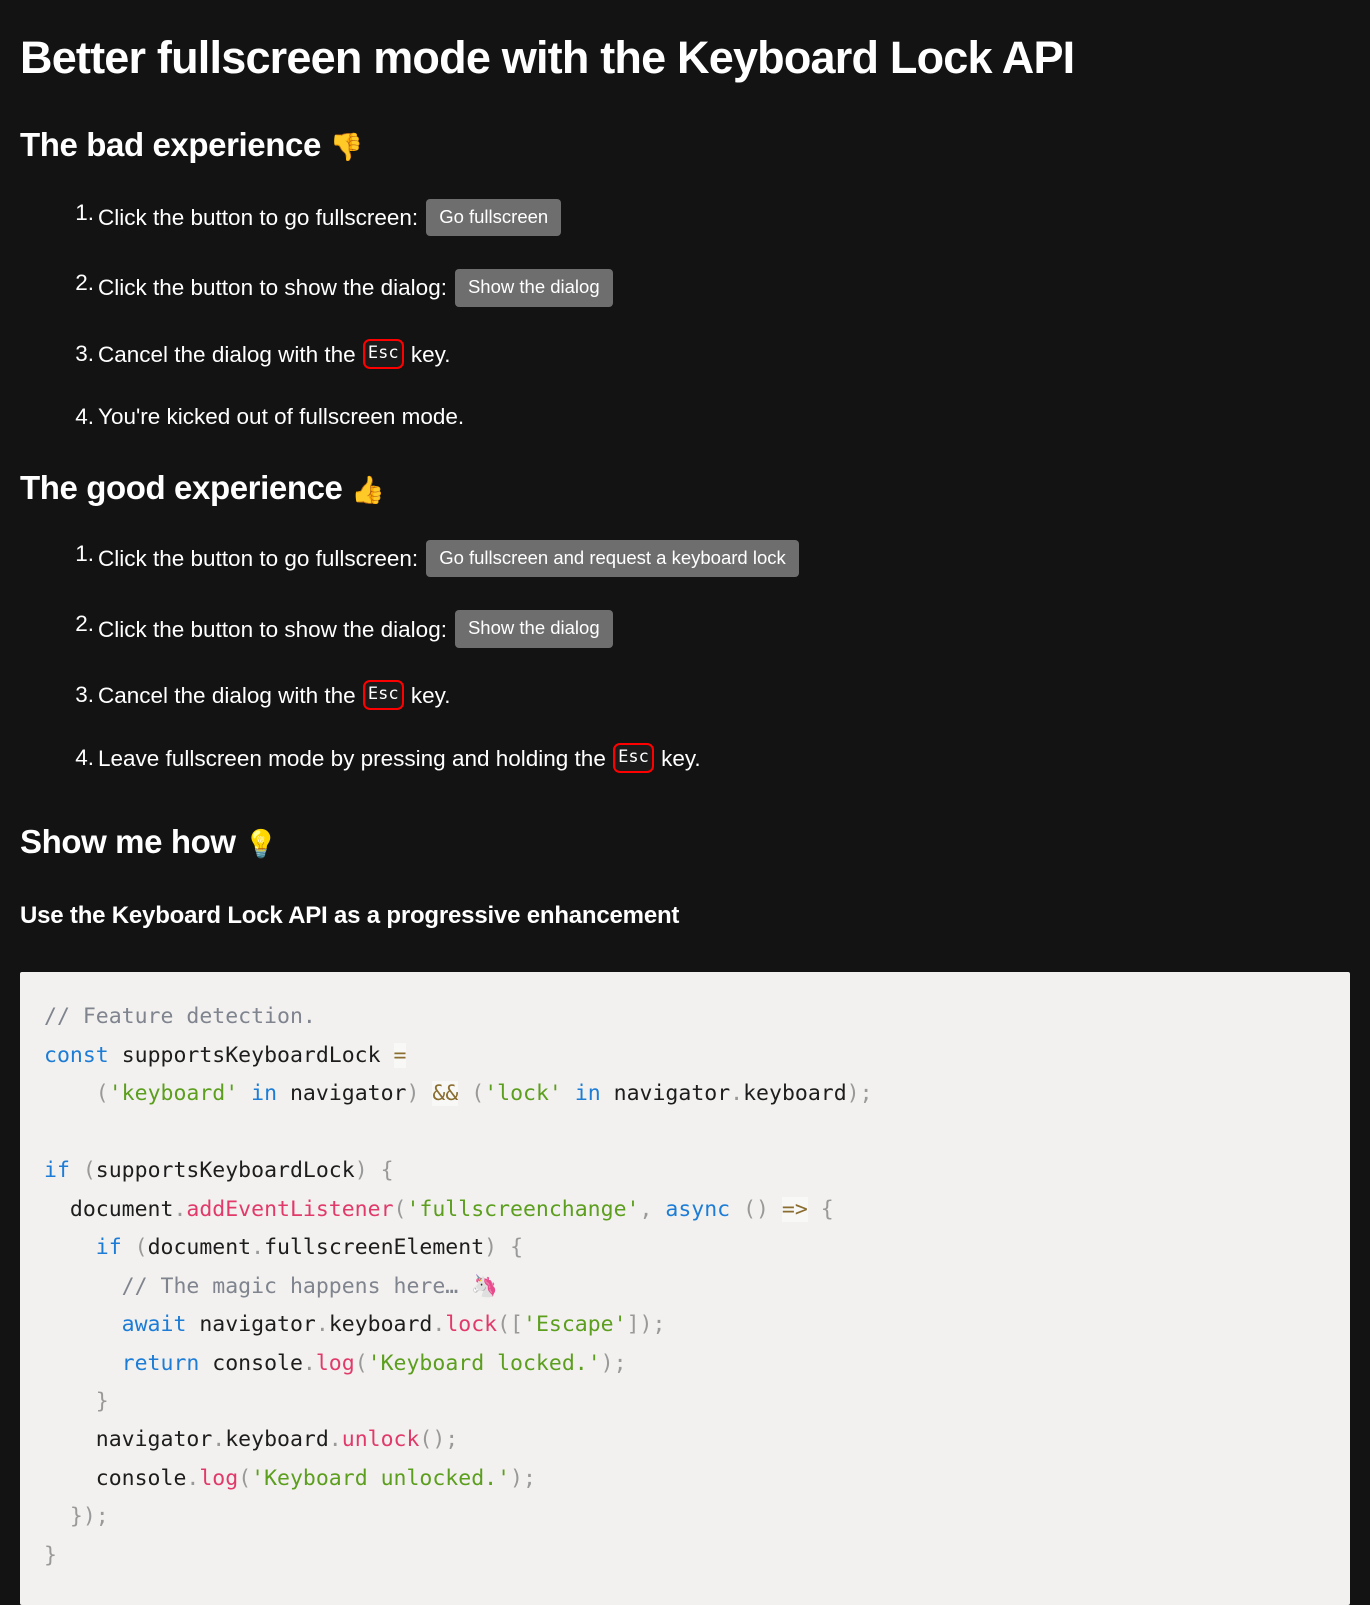  What do you see at coordinates (381, 1478) in the screenshot?
I see `code-string: 'Keyboard unlocked.'` at bounding box center [381, 1478].